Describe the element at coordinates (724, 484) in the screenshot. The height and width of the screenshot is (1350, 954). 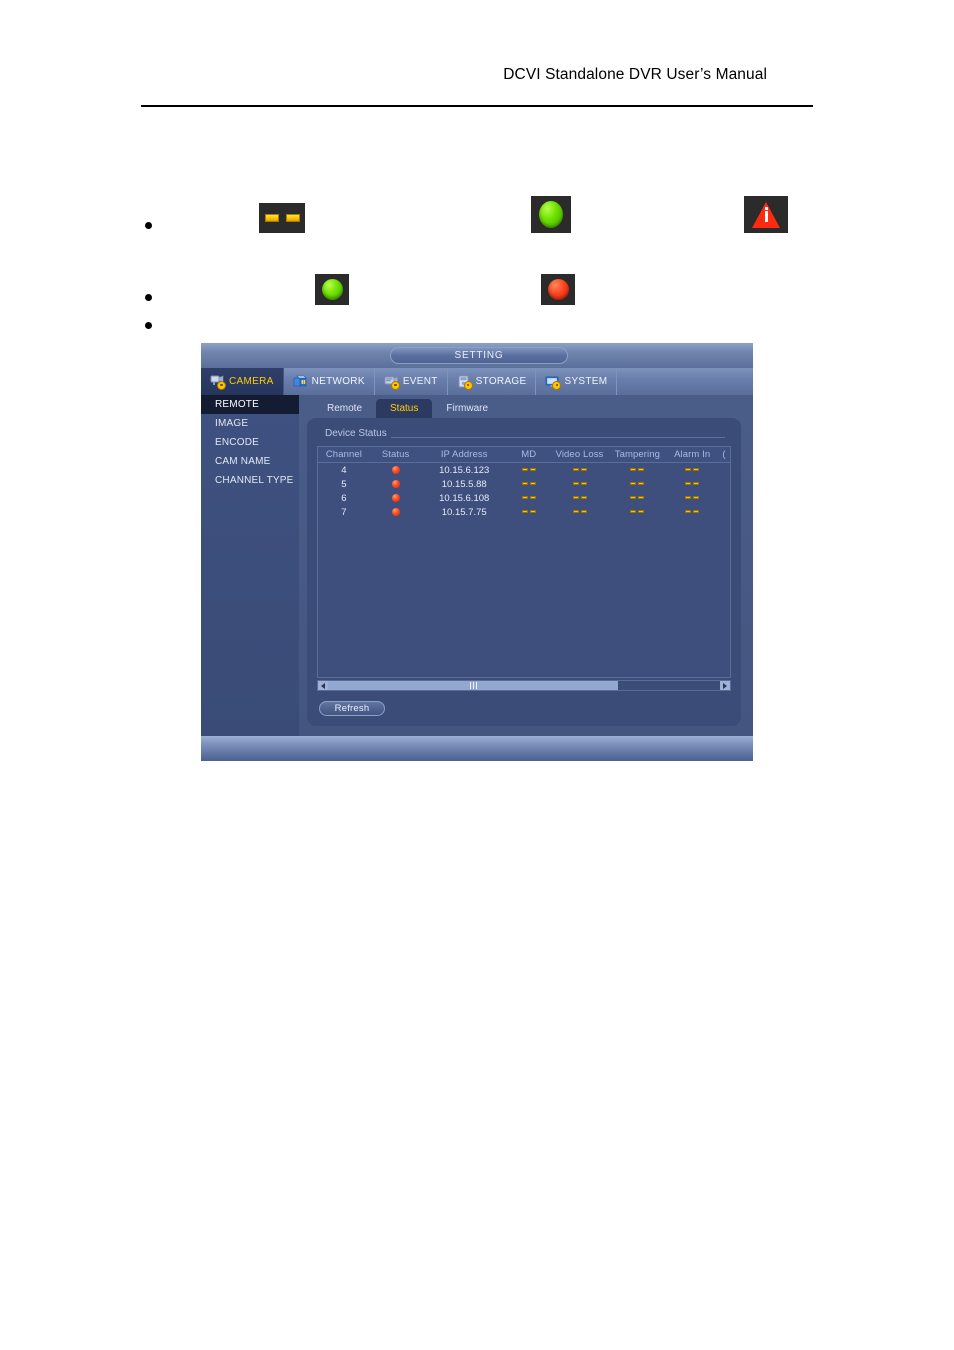
I see `cell-truncated` at that location.